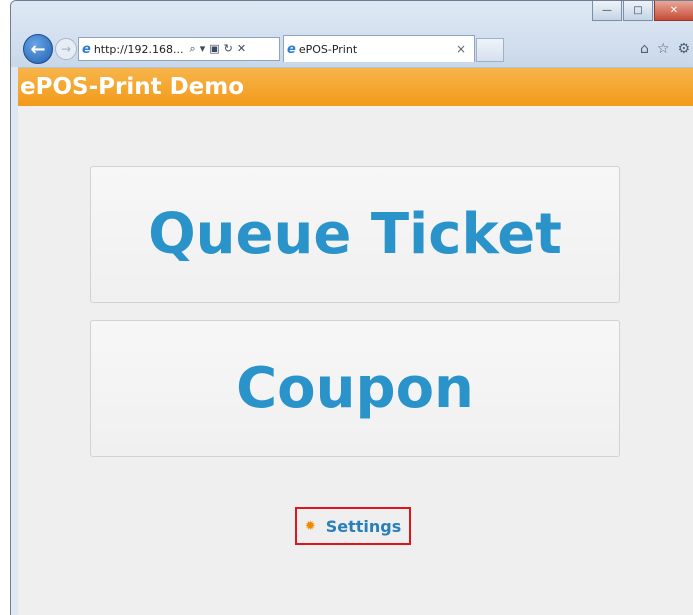  Describe the element at coordinates (310, 526) in the screenshot. I see `settings-gear-icon: ✹` at that location.